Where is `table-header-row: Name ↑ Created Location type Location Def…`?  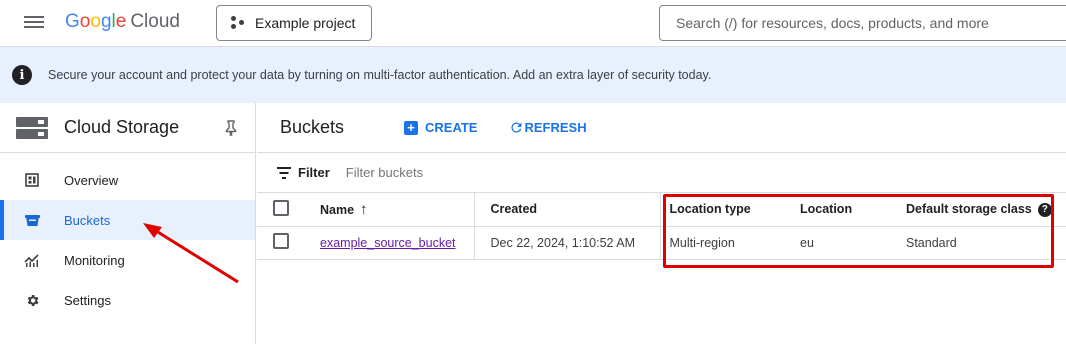
table-header-row: Name ↑ Created Location type Location Def… is located at coordinates (661, 210).